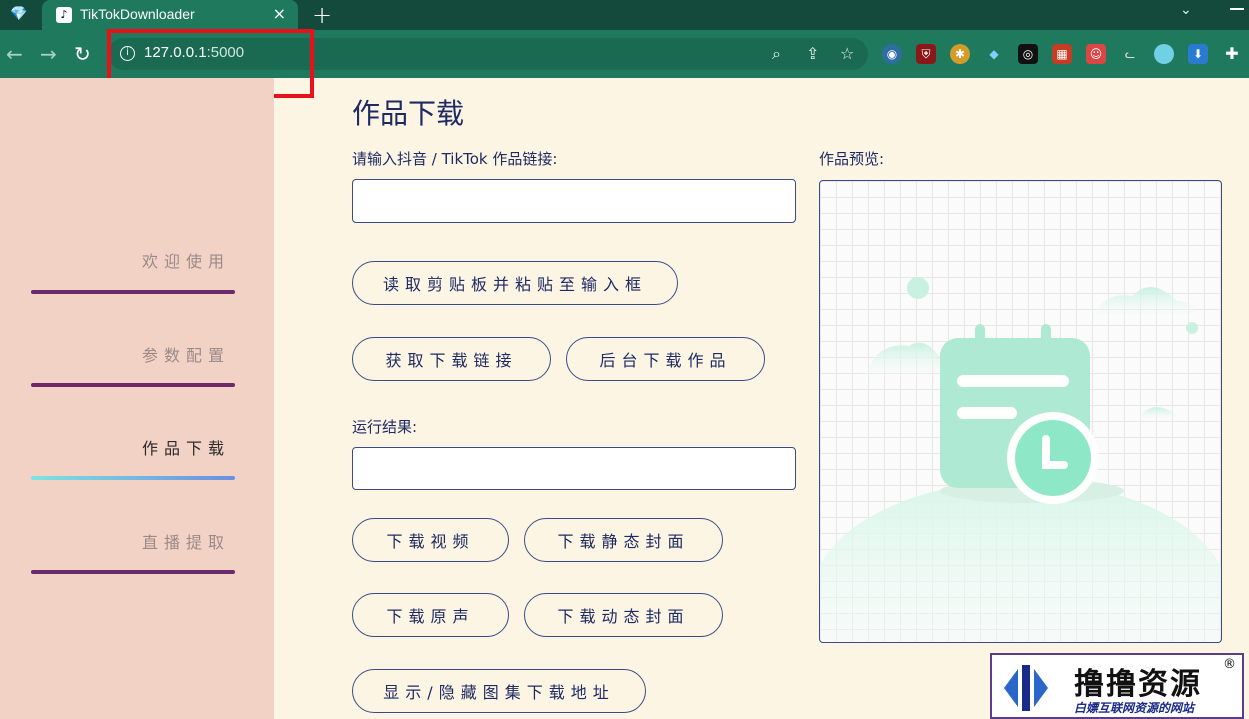 Image resolution: width=1249 pixels, height=719 pixels. I want to click on registered-mark: ®, so click(1229, 664).